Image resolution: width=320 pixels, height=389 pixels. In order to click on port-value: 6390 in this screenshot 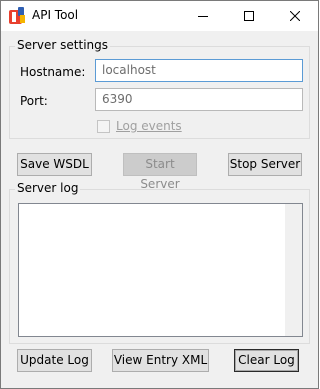, I will do `click(117, 99)`.